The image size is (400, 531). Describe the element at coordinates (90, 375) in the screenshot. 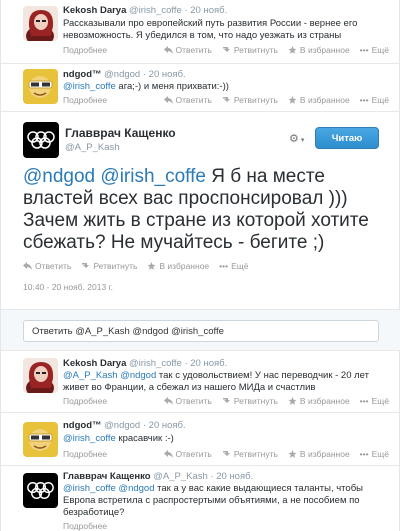

I see `mention-link: @A_P_Kash` at that location.